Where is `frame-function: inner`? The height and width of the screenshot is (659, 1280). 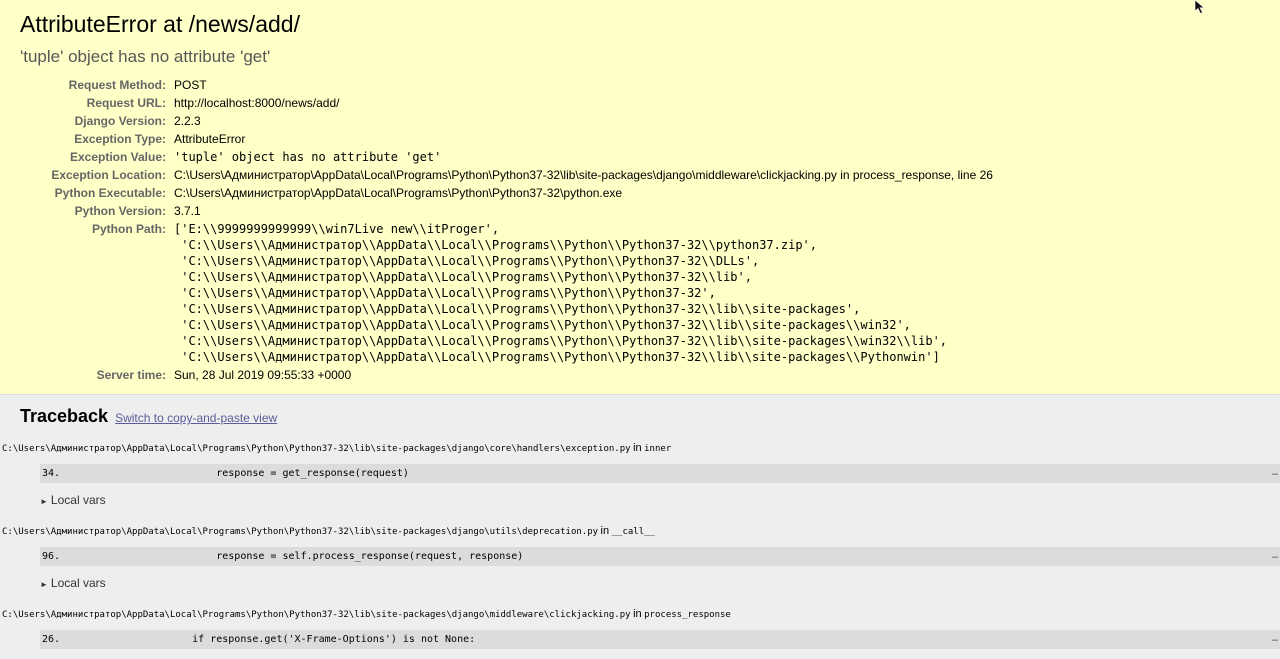
frame-function: inner is located at coordinates (658, 449).